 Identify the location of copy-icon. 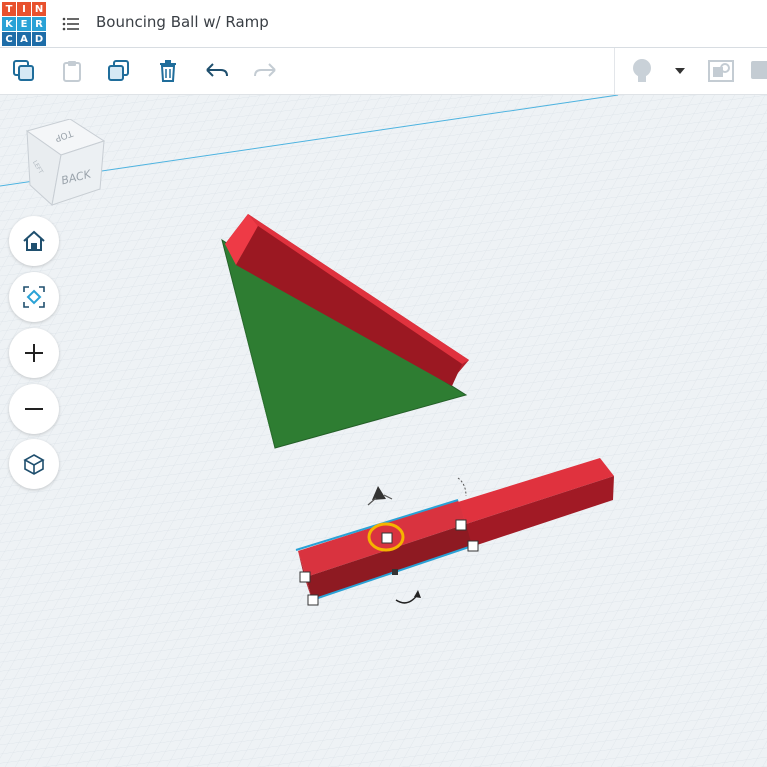
(23, 70).